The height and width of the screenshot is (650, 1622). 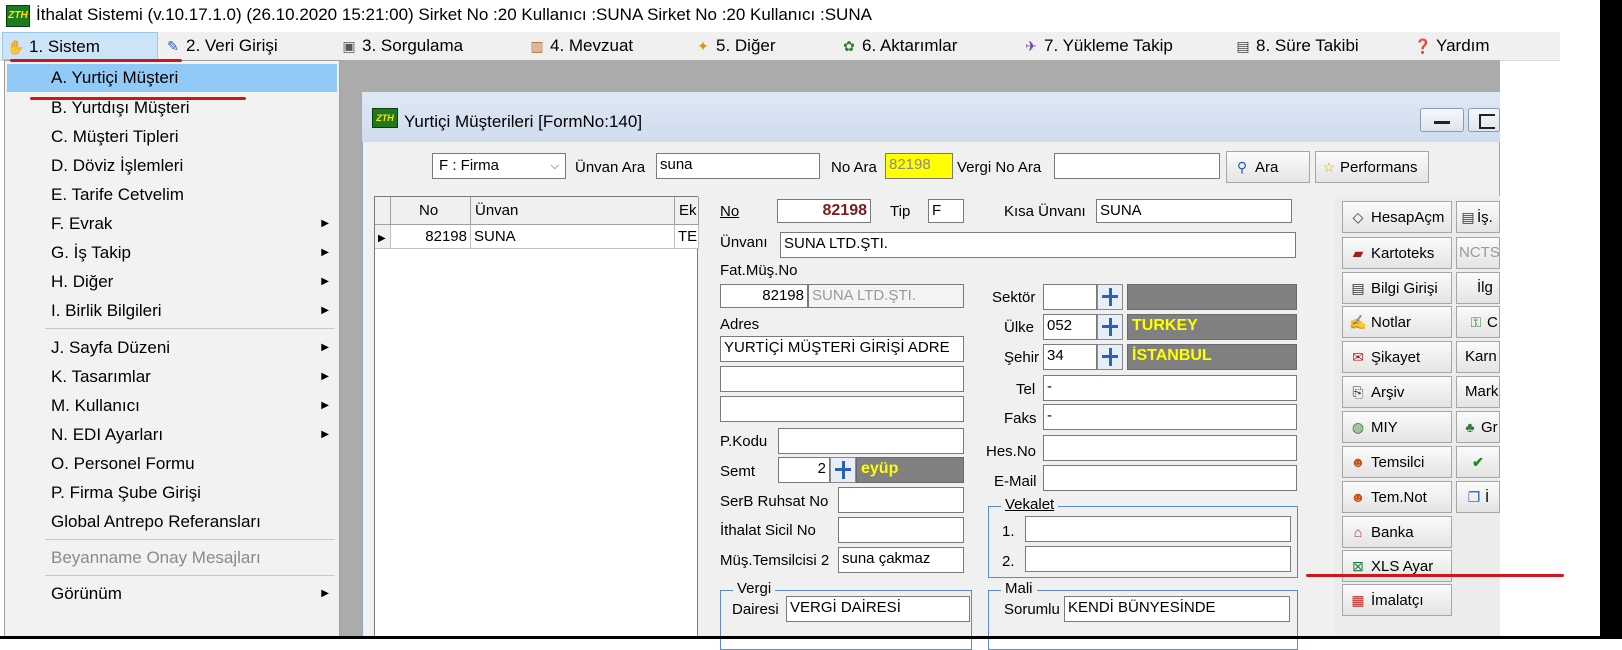 I want to click on serb-ruhsat-field, so click(x=901, y=500).